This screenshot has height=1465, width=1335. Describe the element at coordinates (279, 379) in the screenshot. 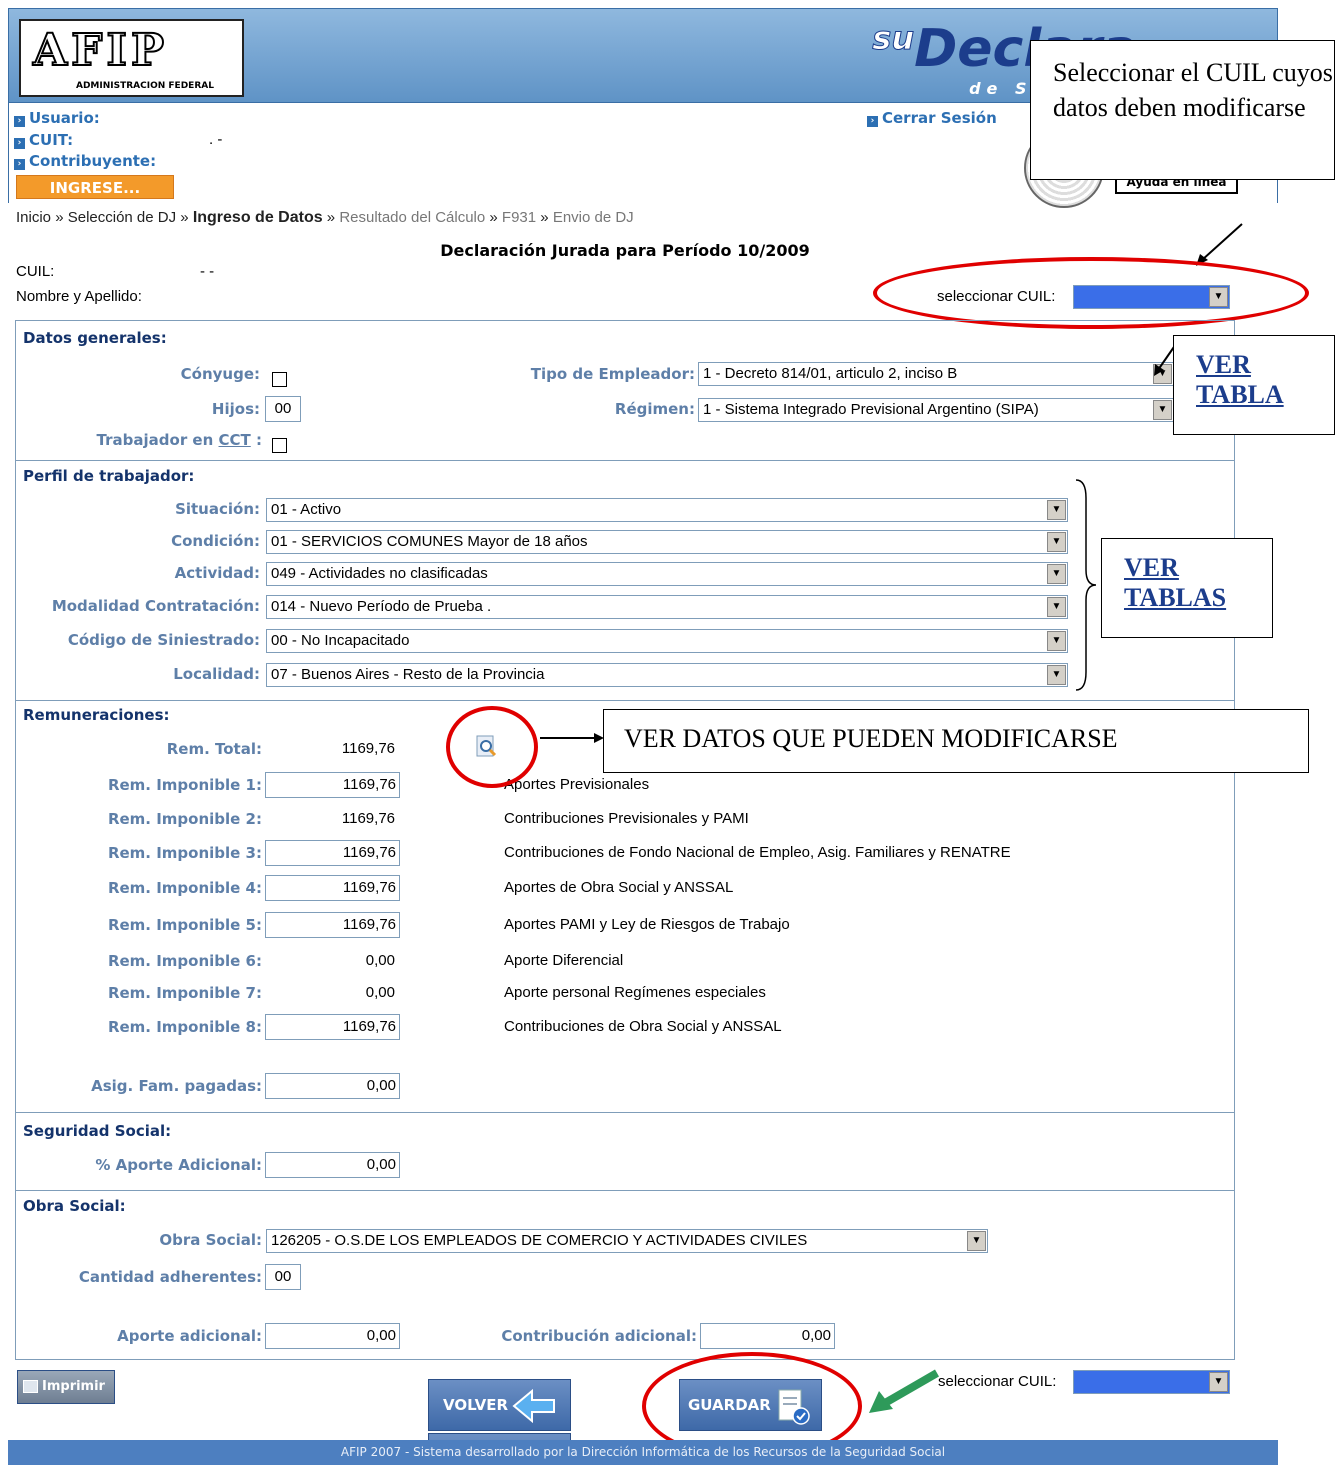

I see `conyuge-checkbox` at that location.